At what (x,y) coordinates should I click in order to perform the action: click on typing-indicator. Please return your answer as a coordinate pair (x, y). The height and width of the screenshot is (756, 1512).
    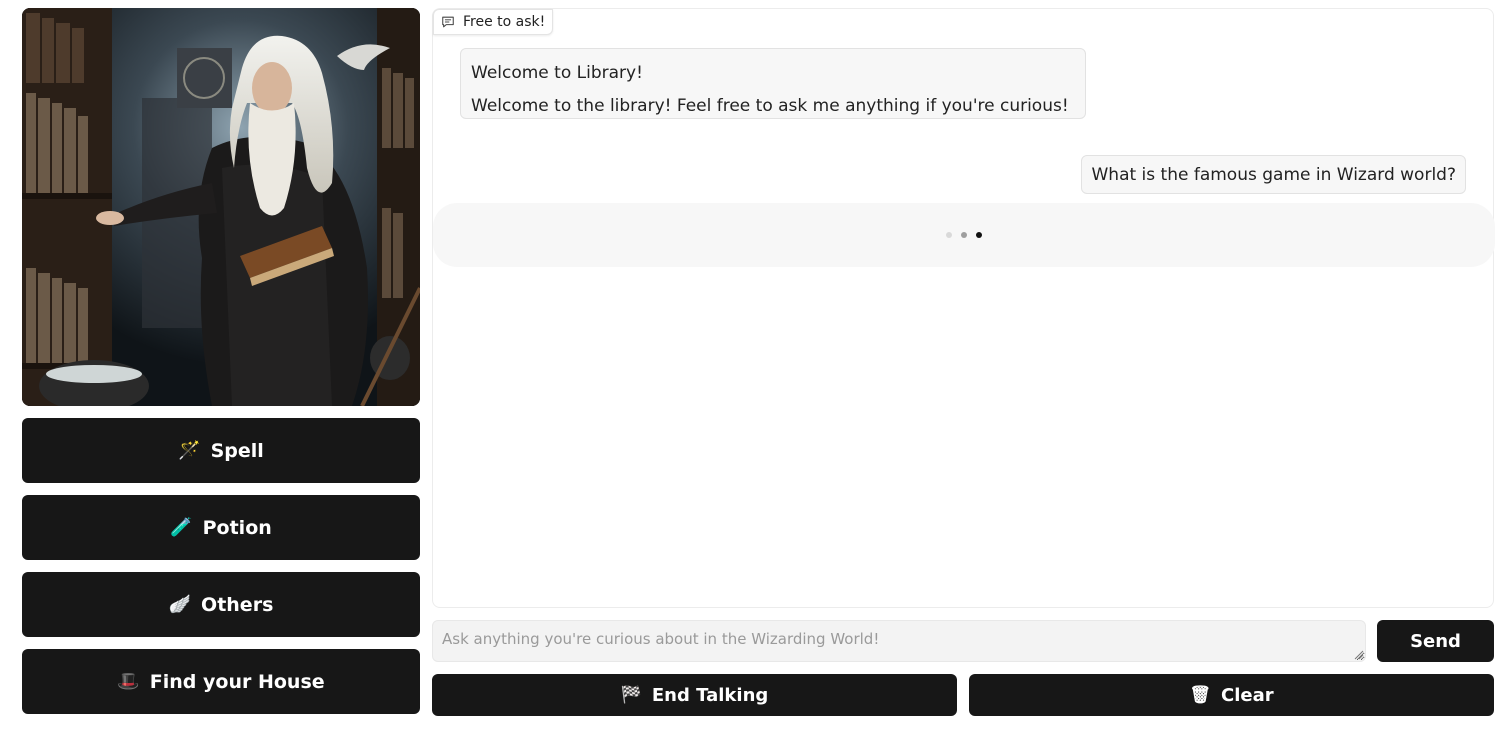
    Looking at the image, I should click on (964, 235).